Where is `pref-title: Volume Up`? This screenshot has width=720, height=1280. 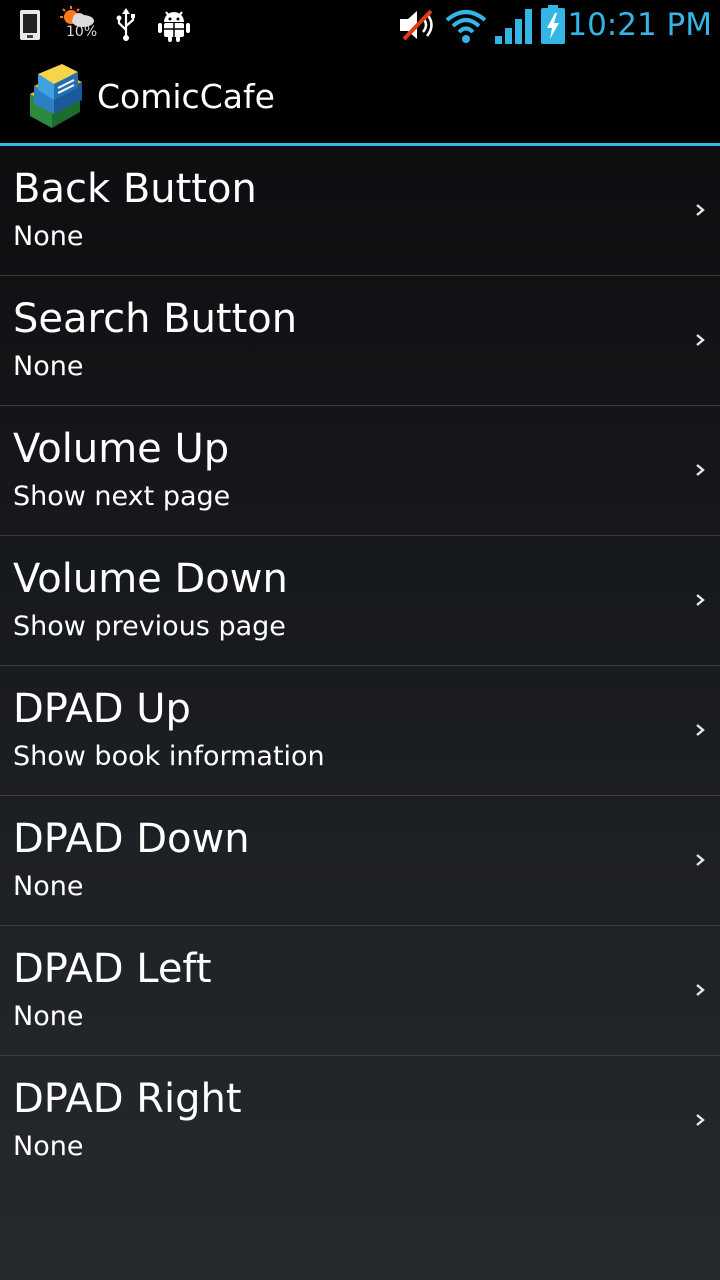 pref-title: Volume Up is located at coordinates (121, 449).